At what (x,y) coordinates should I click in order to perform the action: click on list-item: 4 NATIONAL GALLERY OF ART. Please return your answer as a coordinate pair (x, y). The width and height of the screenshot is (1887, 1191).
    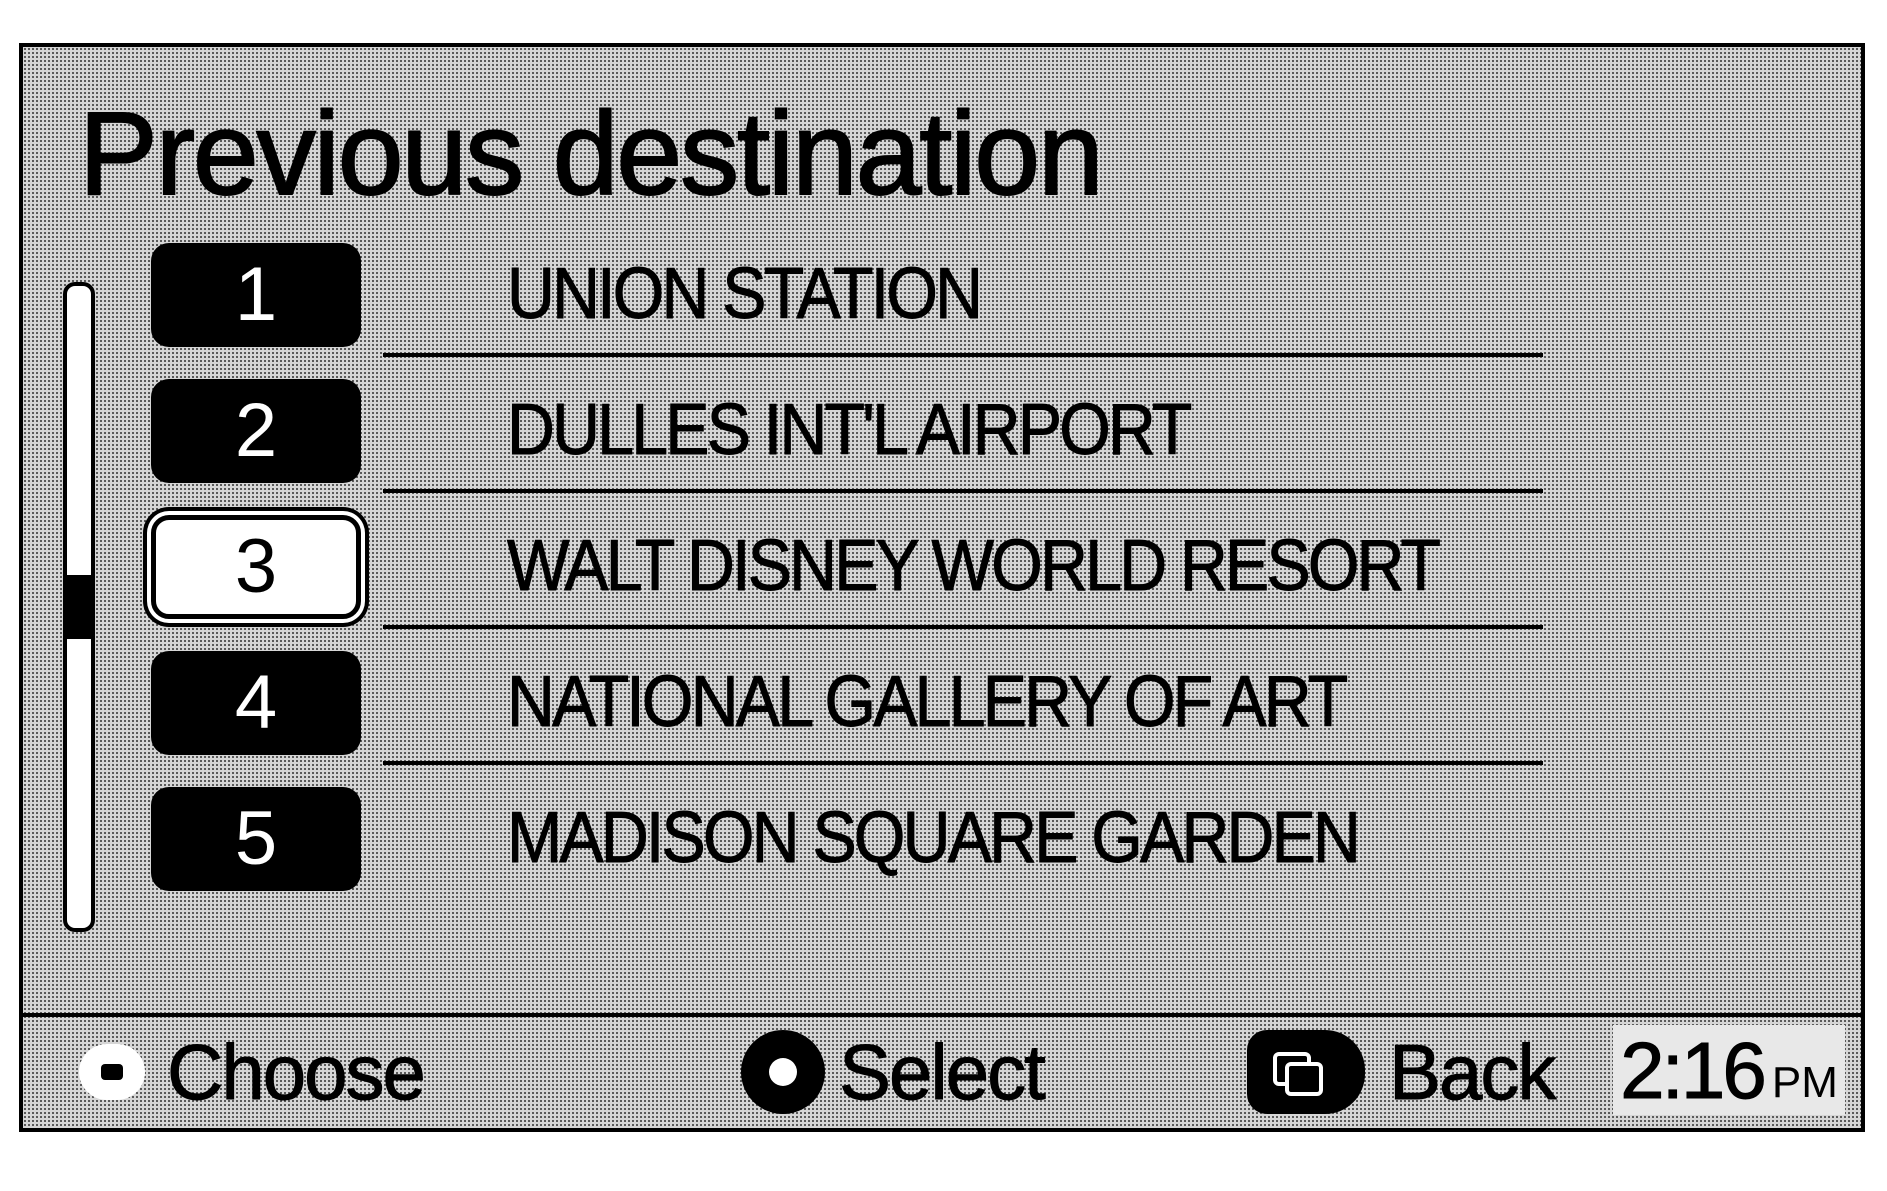
    Looking at the image, I should click on (946, 709).